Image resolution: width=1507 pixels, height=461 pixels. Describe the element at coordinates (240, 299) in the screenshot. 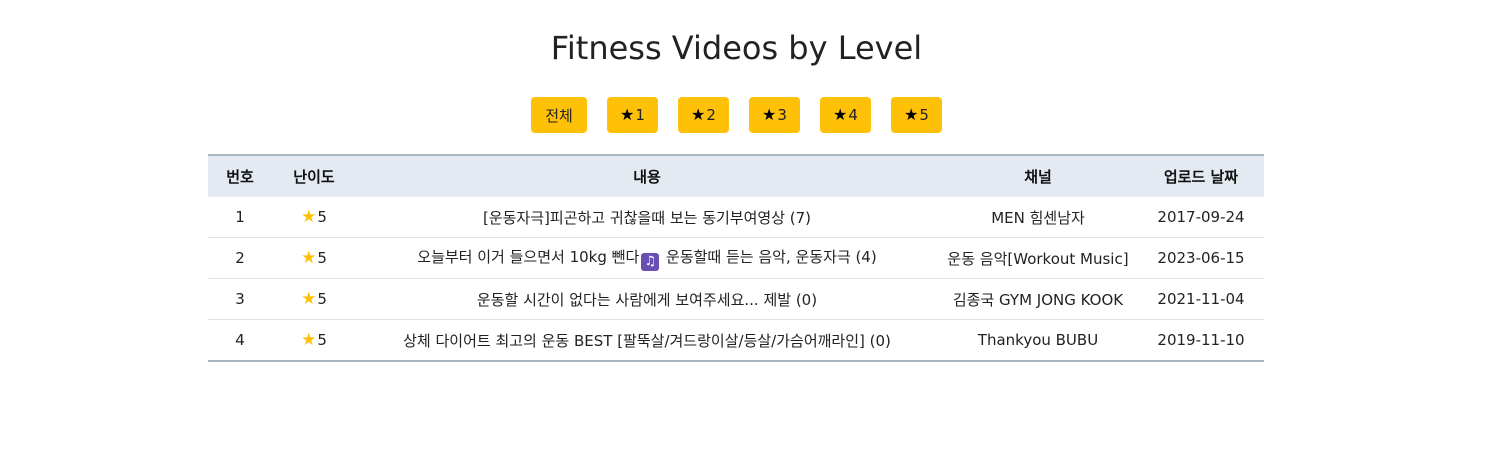

I see `row-number: 3` at that location.